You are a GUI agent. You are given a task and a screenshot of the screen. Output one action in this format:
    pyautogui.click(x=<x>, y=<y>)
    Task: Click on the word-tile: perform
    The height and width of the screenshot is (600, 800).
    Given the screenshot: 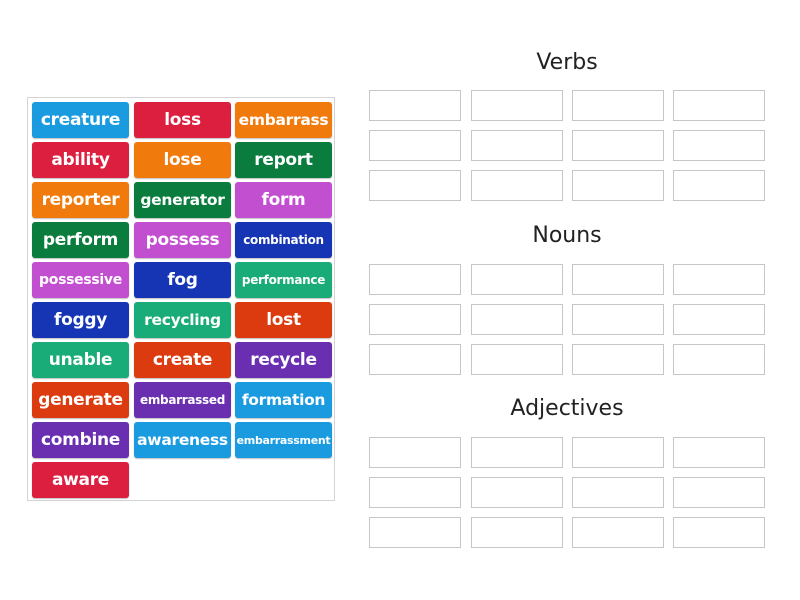 What is the action you would take?
    pyautogui.click(x=80, y=240)
    